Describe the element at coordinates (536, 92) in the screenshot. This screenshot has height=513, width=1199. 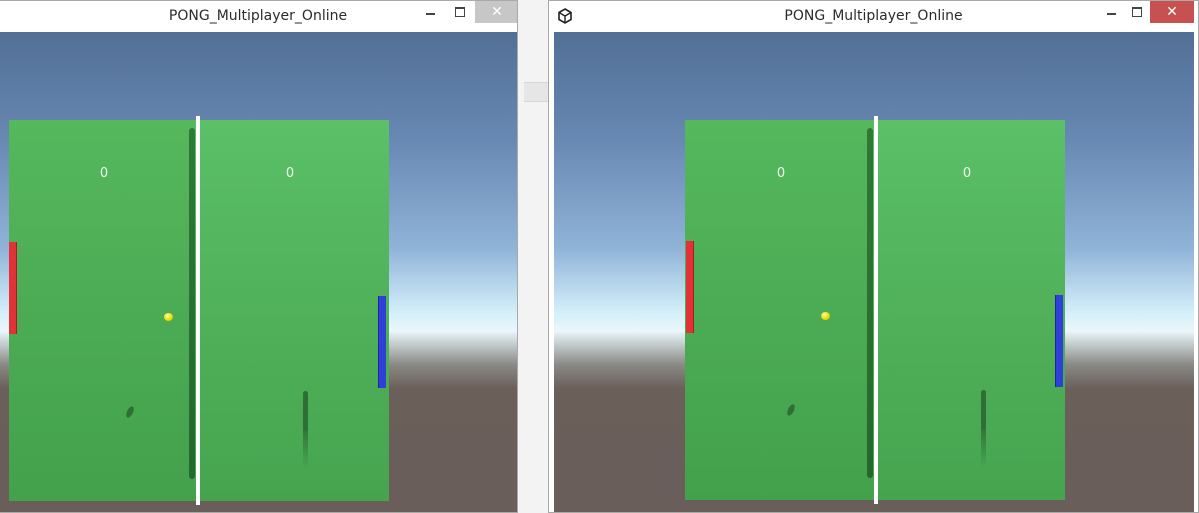
I see `background-strip` at that location.